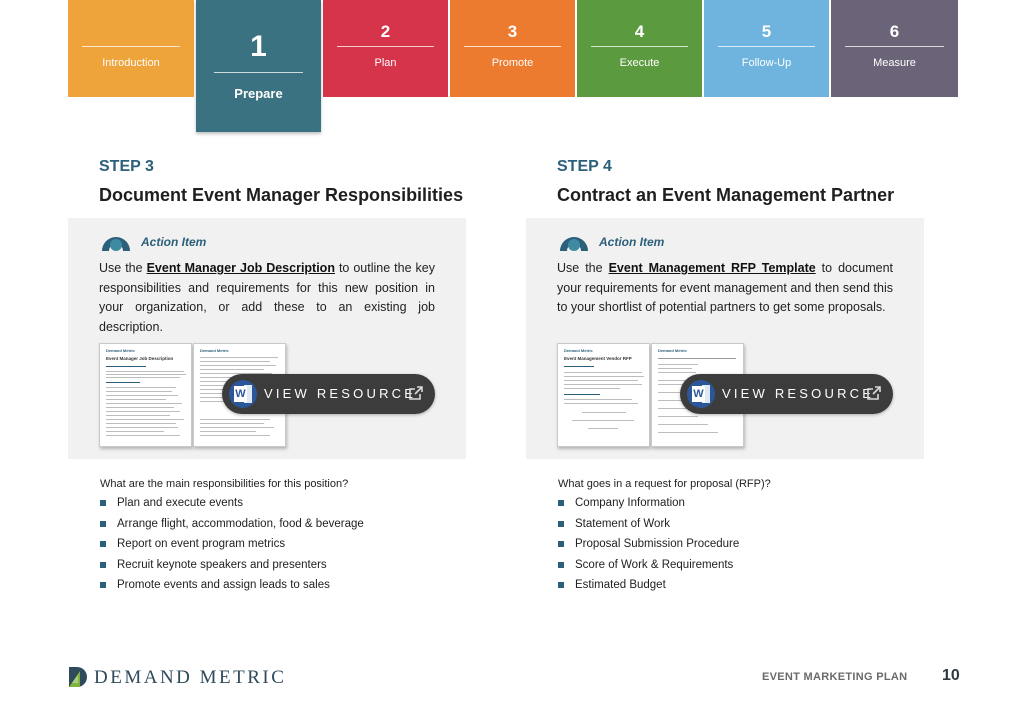 The width and height of the screenshot is (1024, 725). I want to click on tab-plan: 2 Plan, so click(385, 48).